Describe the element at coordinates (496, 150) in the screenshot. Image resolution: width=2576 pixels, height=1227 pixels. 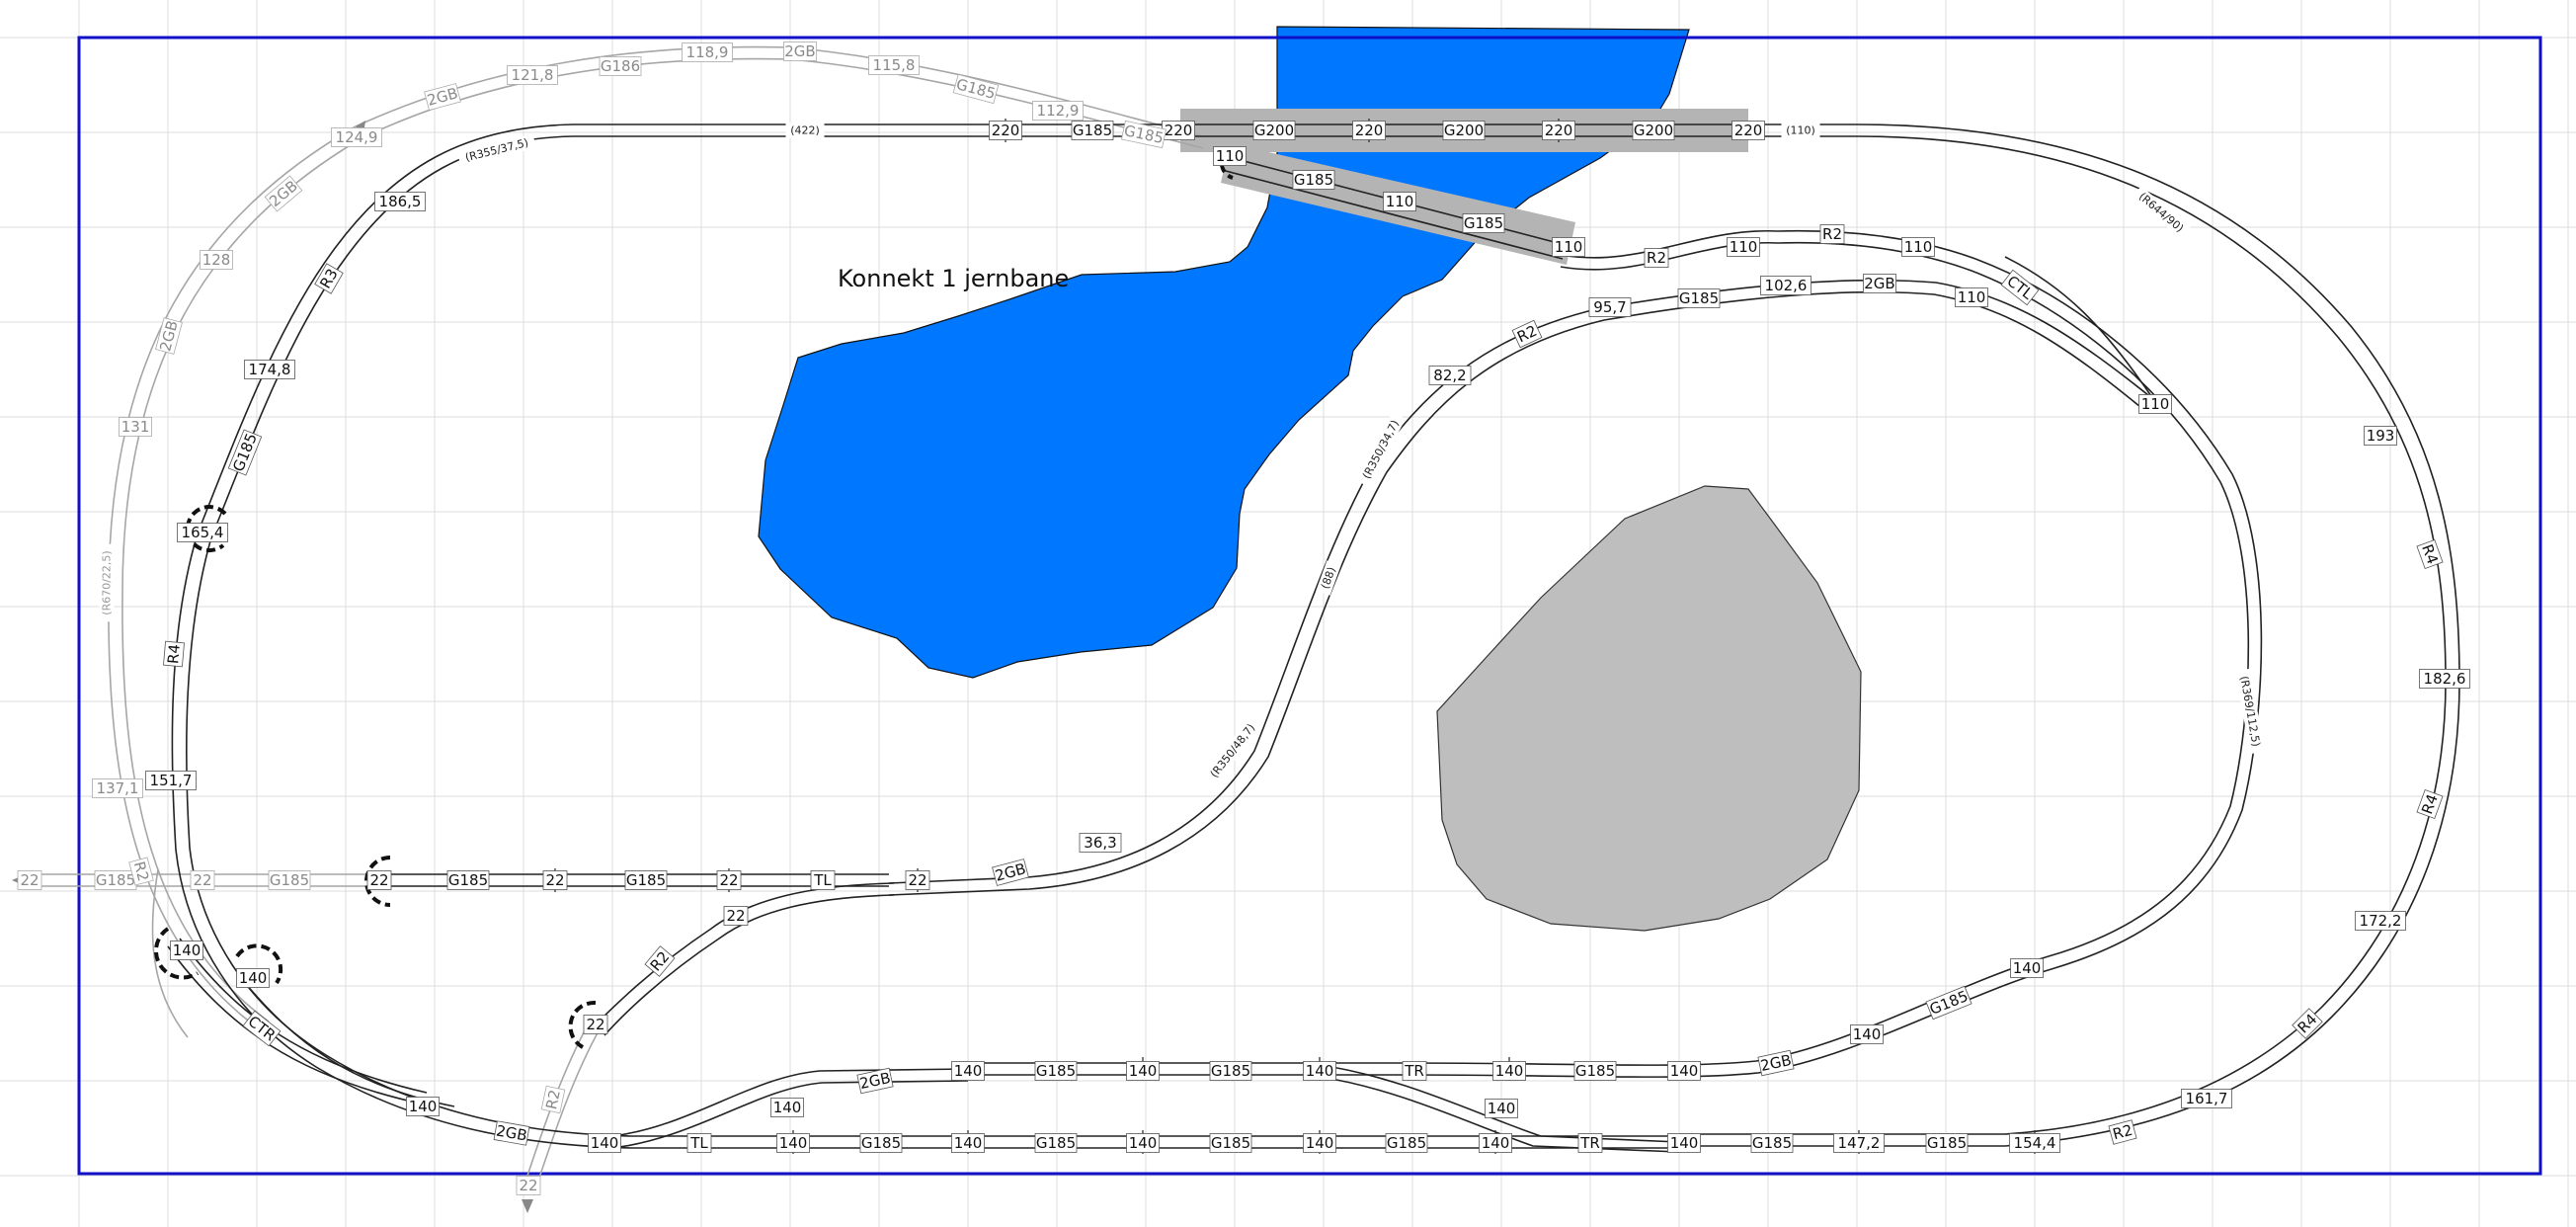
I see `track-label: (R355/37,5)` at that location.